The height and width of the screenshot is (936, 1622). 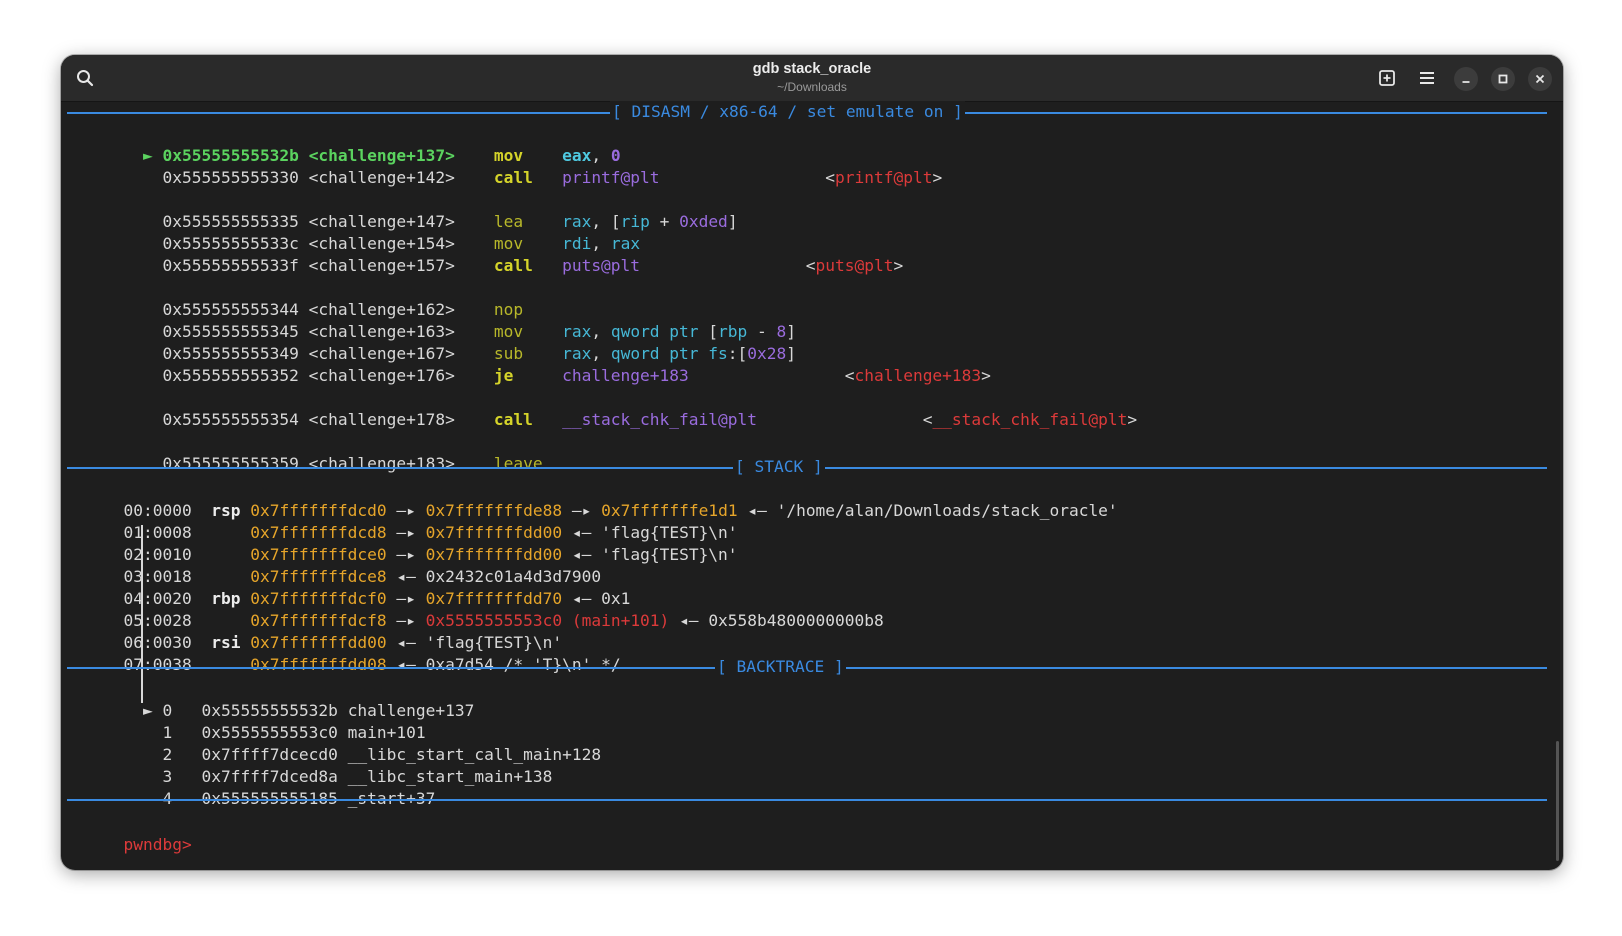 I want to click on operand: puts@plt, so click(x=601, y=265).